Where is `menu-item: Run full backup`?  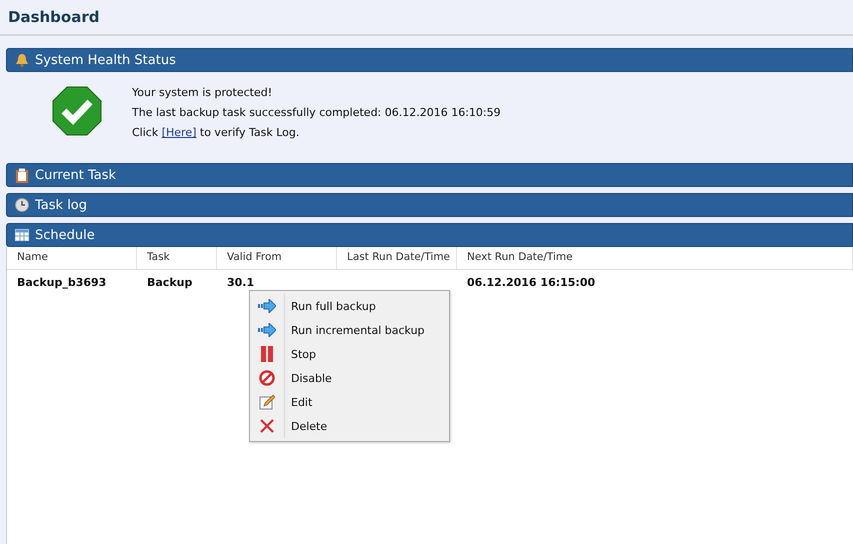 menu-item: Run full backup is located at coordinates (349, 306).